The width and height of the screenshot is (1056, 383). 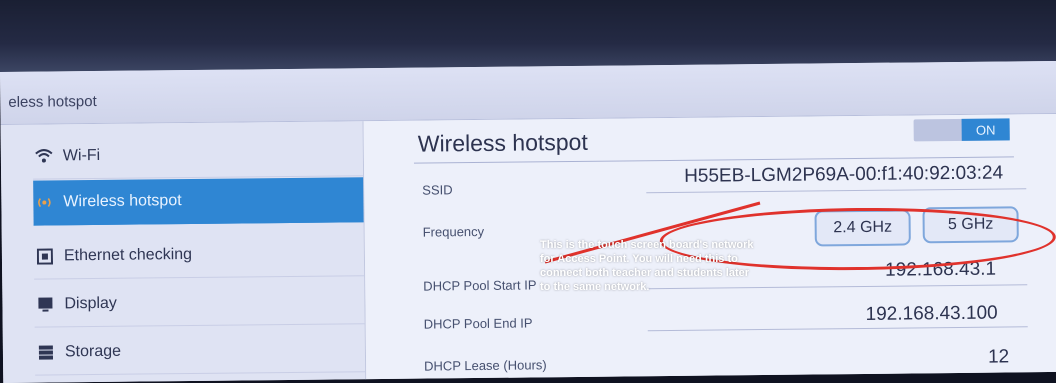 I want to click on annotation-line: connect both teacher and students later, so click(x=645, y=273).